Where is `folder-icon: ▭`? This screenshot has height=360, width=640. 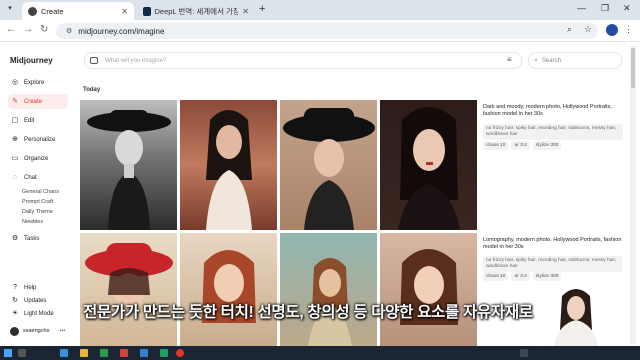 folder-icon: ▭ is located at coordinates (15, 158).